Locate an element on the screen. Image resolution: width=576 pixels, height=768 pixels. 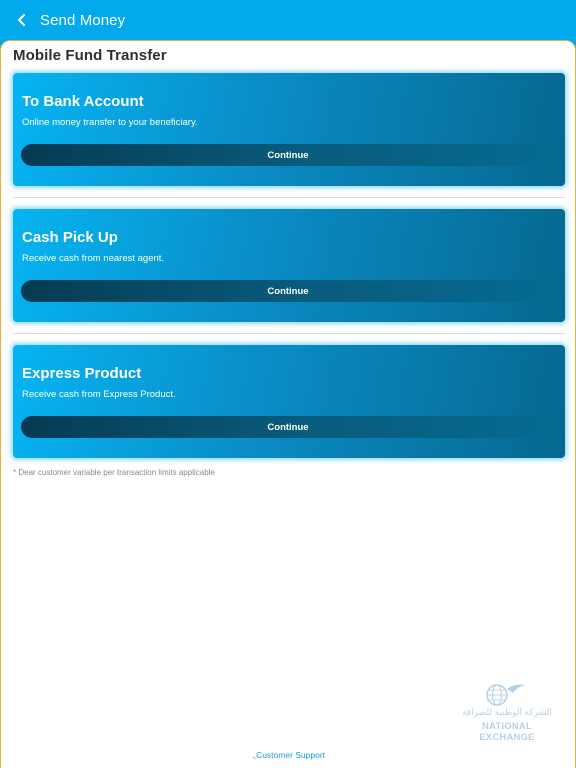
app-header: Send Money is located at coordinates (288, 20).